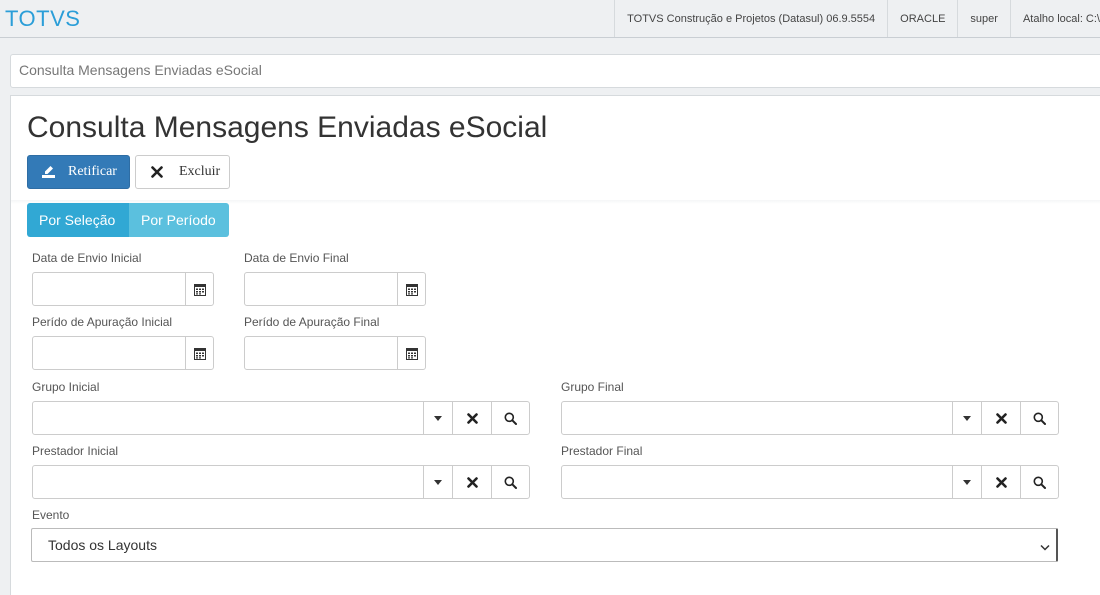 The width and height of the screenshot is (1100, 595). Describe the element at coordinates (157, 172) in the screenshot. I see `close-icon` at that location.